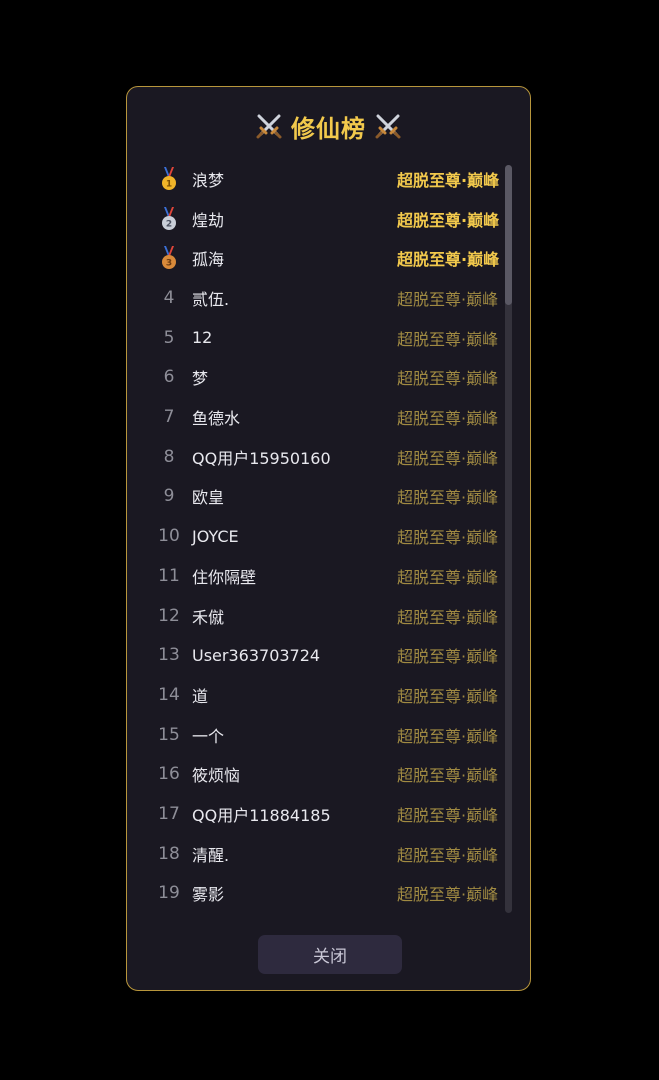 This screenshot has width=659, height=1080. I want to click on rank-number: 14, so click(169, 694).